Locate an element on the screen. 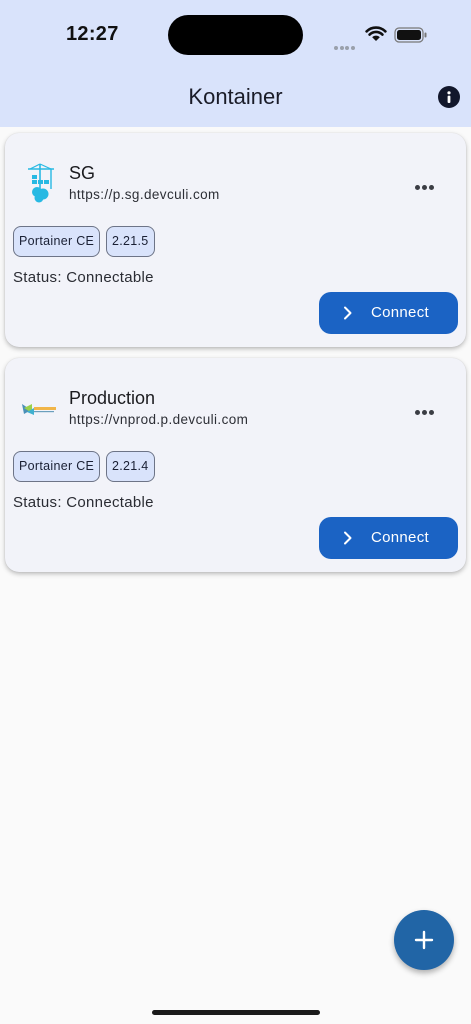 This screenshot has width=471, height=1024. top-app-bar: 12:27 Kontainer is located at coordinates (235, 63).